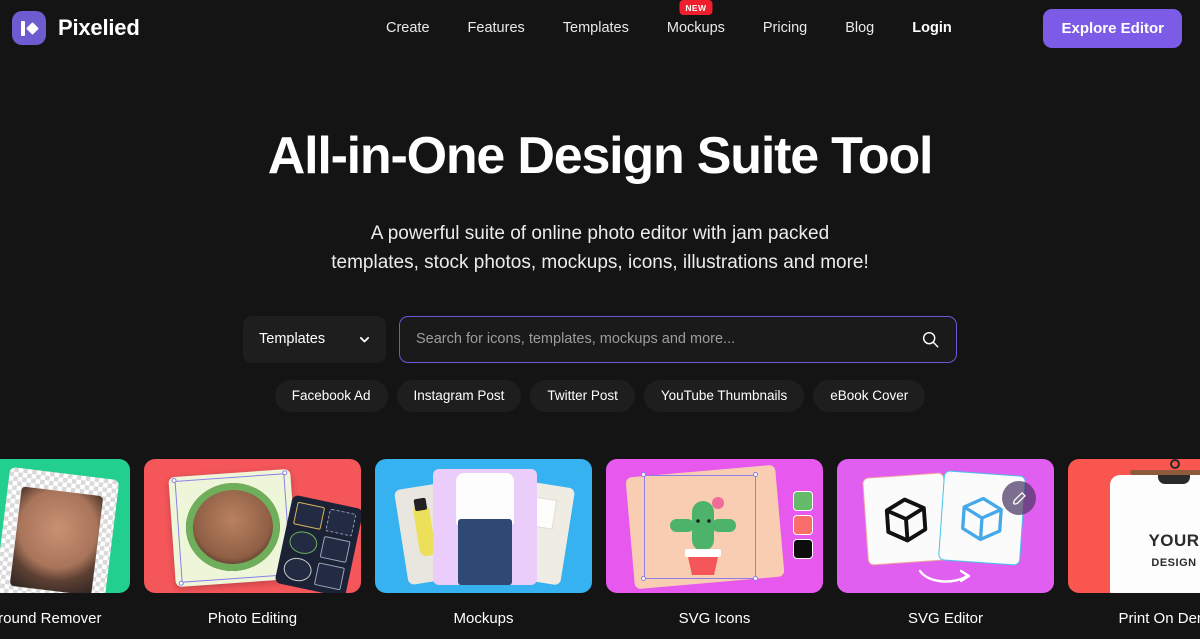 This screenshot has height=639, width=1200. I want to click on carousel-card-background-remover: Background Remover, so click(65, 549).